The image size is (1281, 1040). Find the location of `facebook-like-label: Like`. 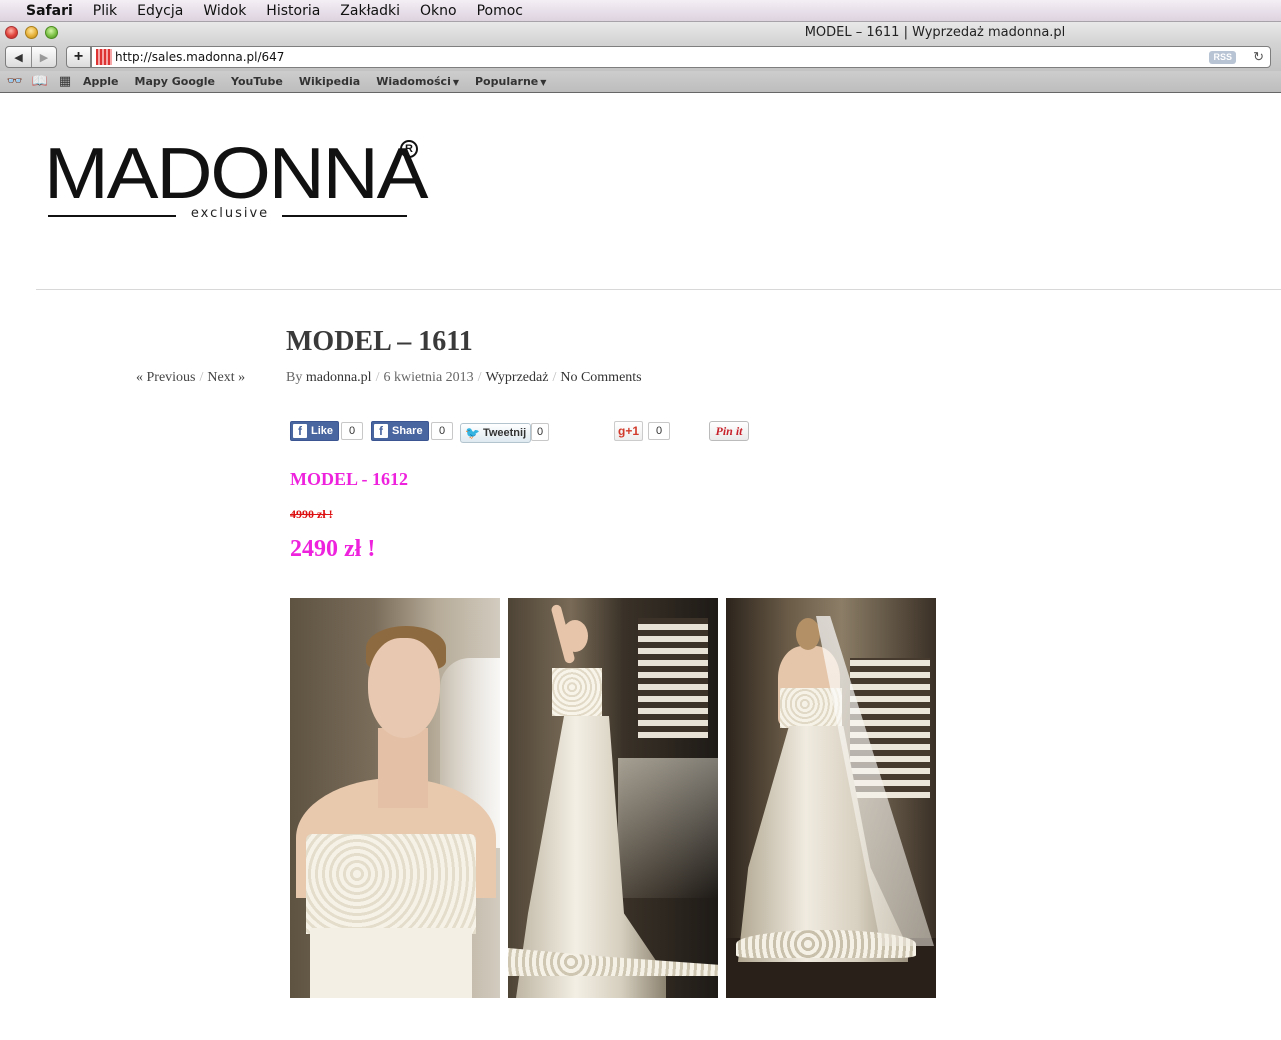

facebook-like-label: Like is located at coordinates (322, 431).